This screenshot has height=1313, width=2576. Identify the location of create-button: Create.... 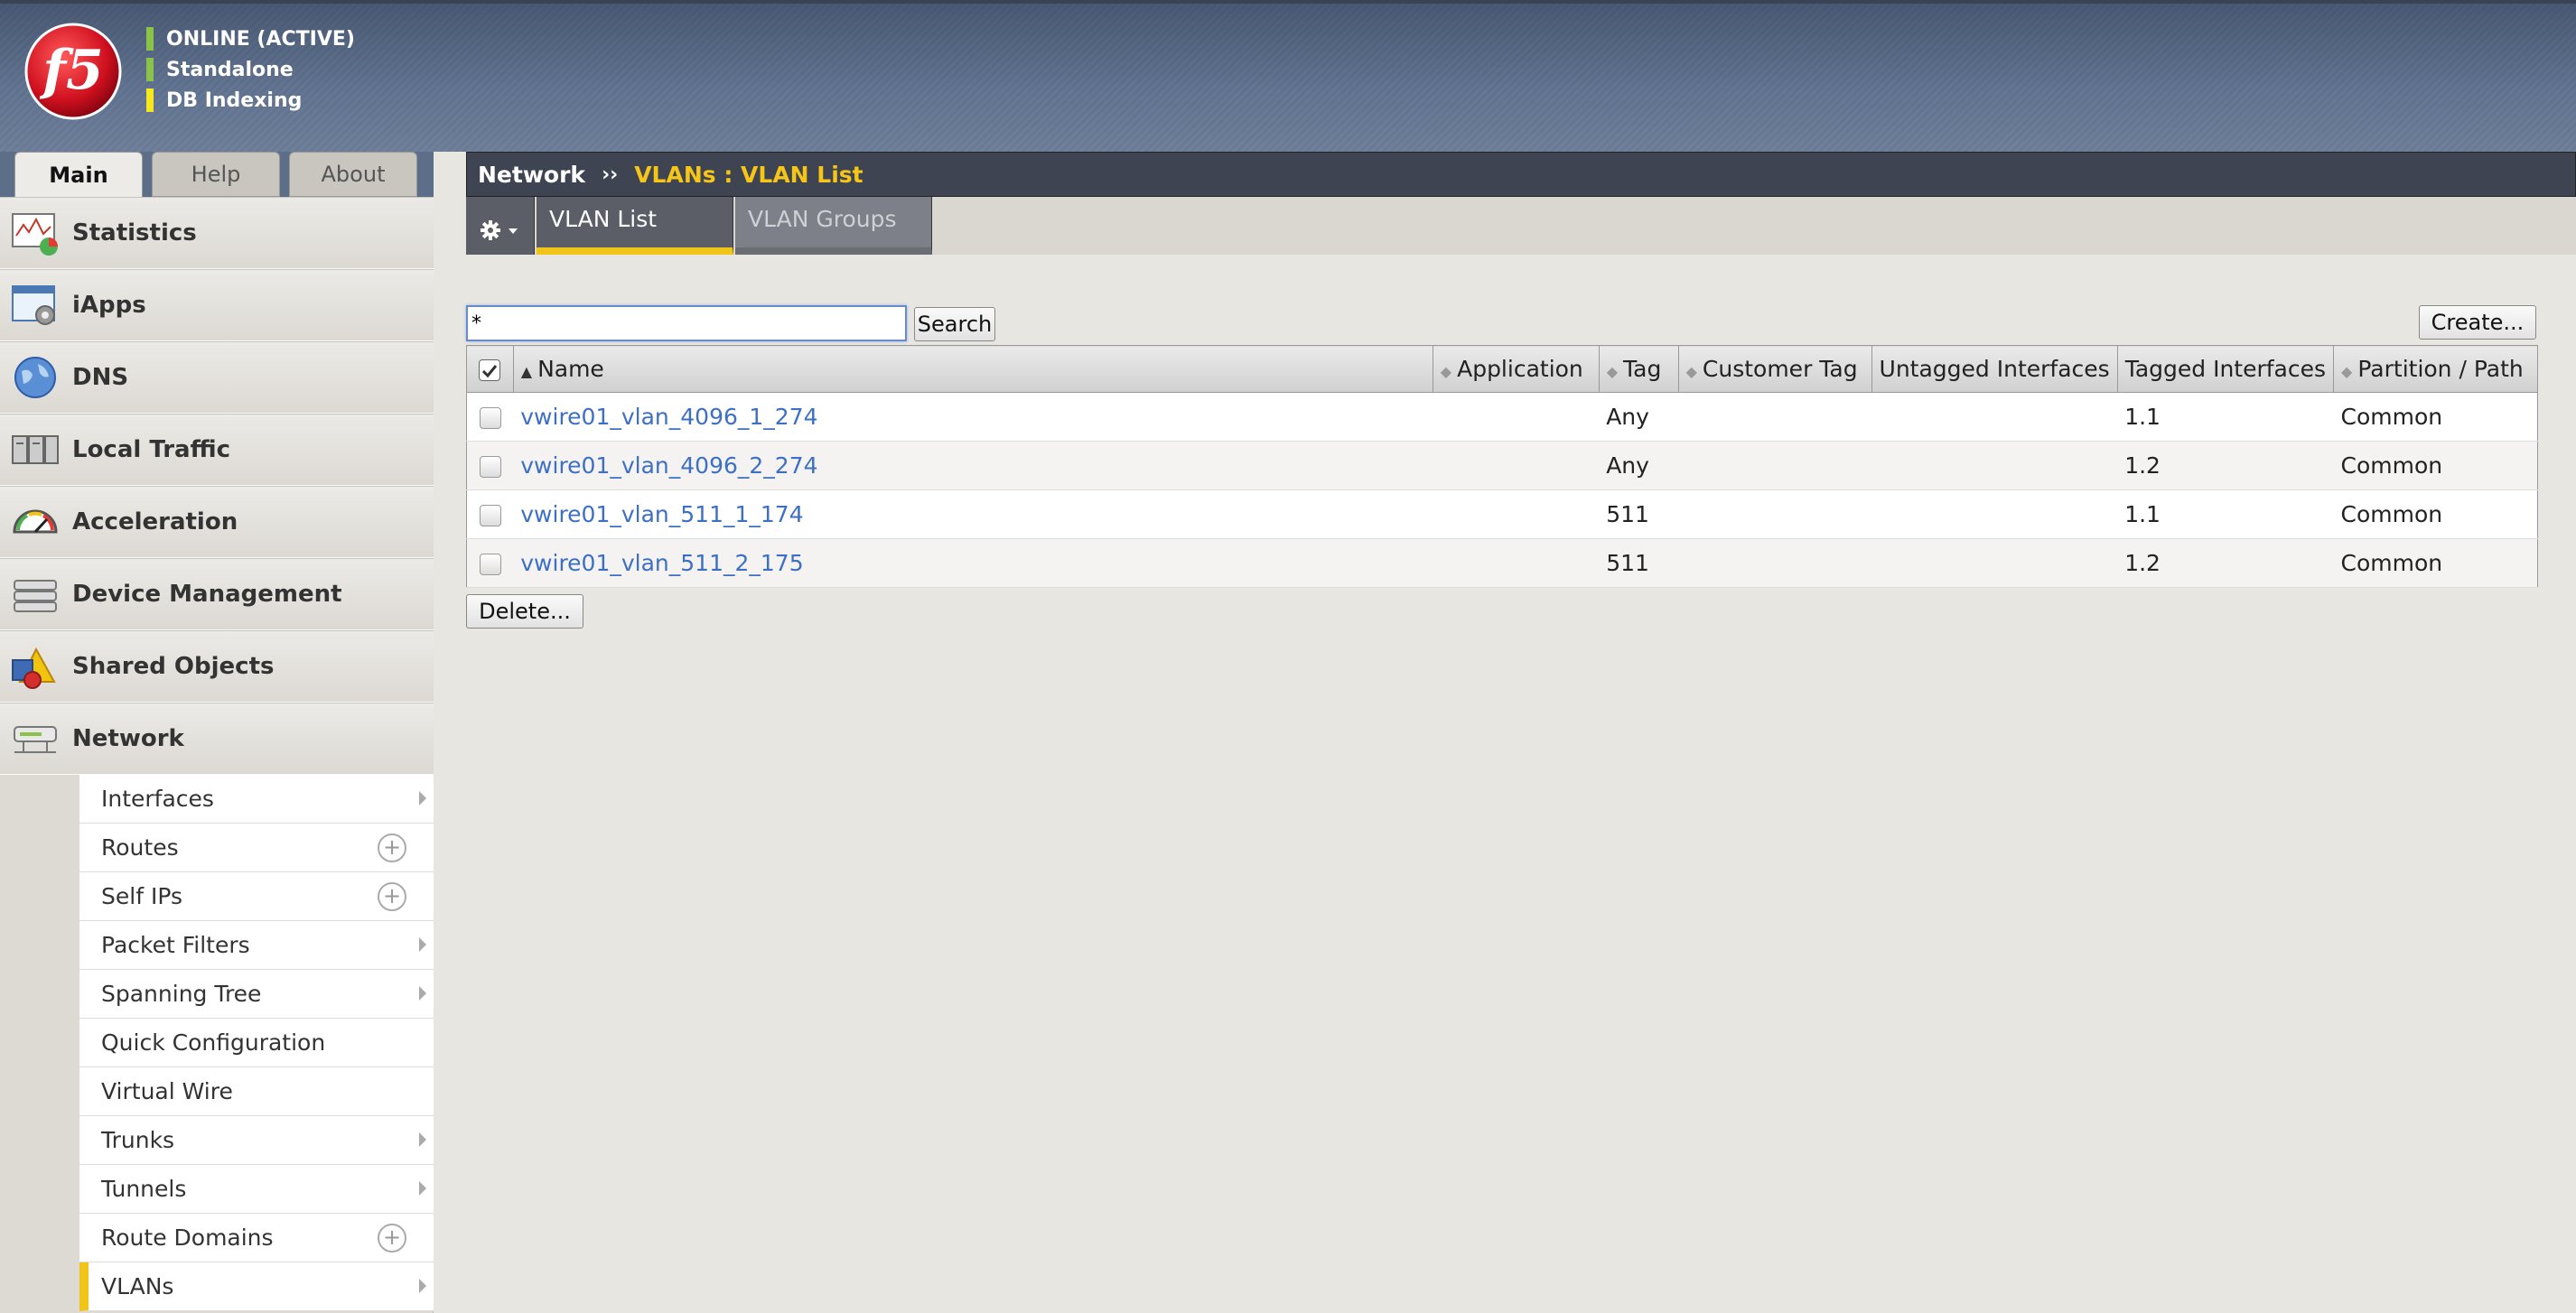
(2477, 322).